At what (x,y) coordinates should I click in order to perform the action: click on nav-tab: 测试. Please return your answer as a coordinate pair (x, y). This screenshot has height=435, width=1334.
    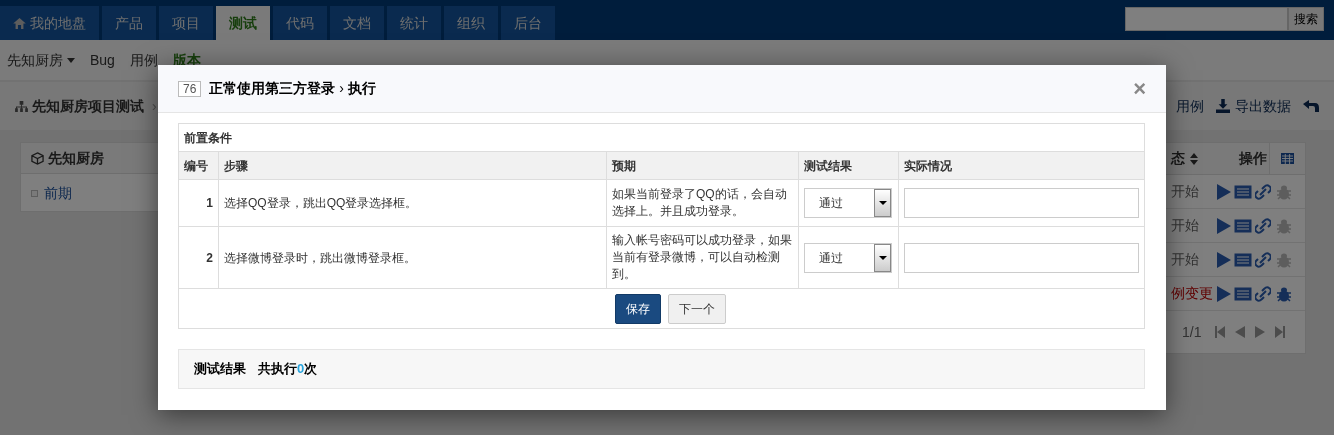
    Looking at the image, I should click on (243, 23).